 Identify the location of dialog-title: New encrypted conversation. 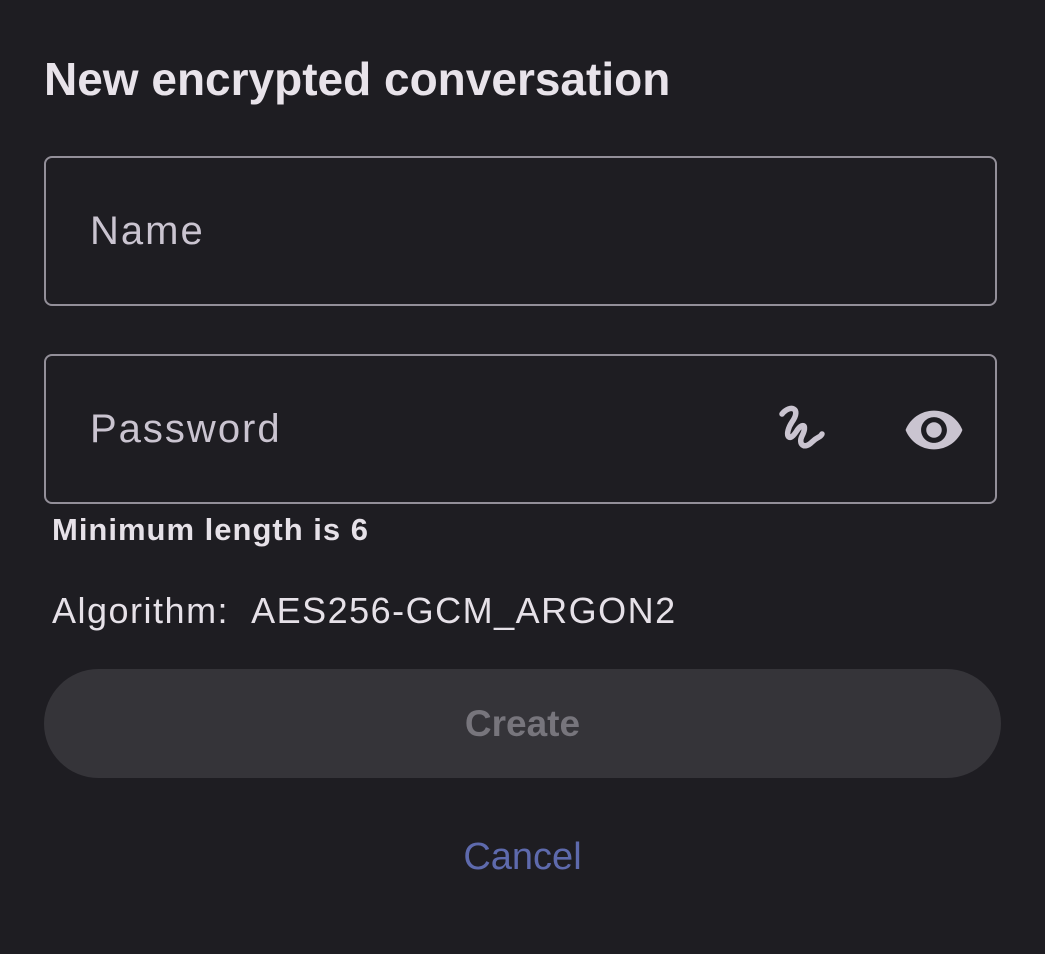
(357, 79).